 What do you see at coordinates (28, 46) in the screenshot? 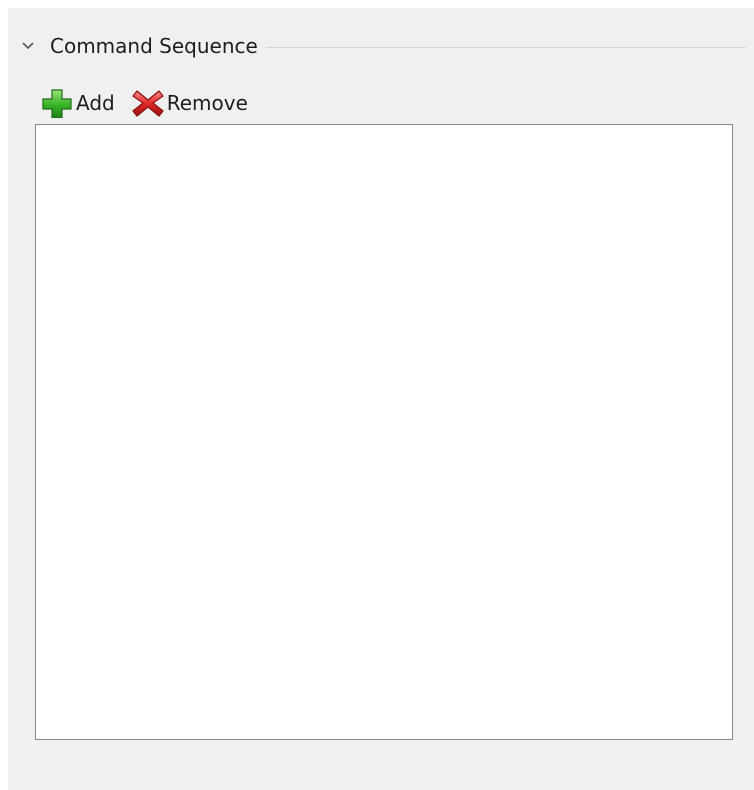
I see `chevron-down-icon` at bounding box center [28, 46].